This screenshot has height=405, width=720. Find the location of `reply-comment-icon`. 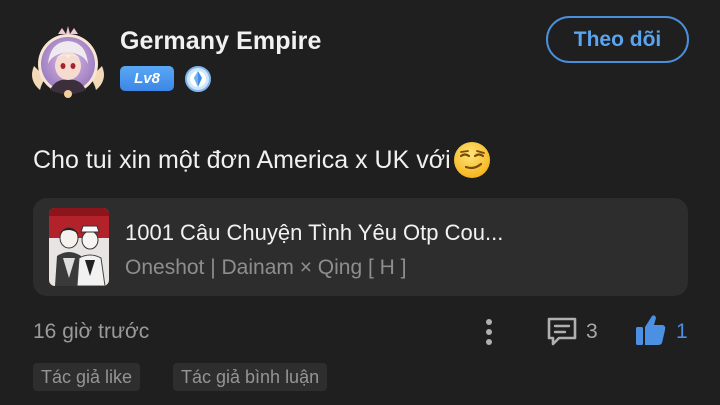

reply-comment-icon is located at coordinates (562, 331).